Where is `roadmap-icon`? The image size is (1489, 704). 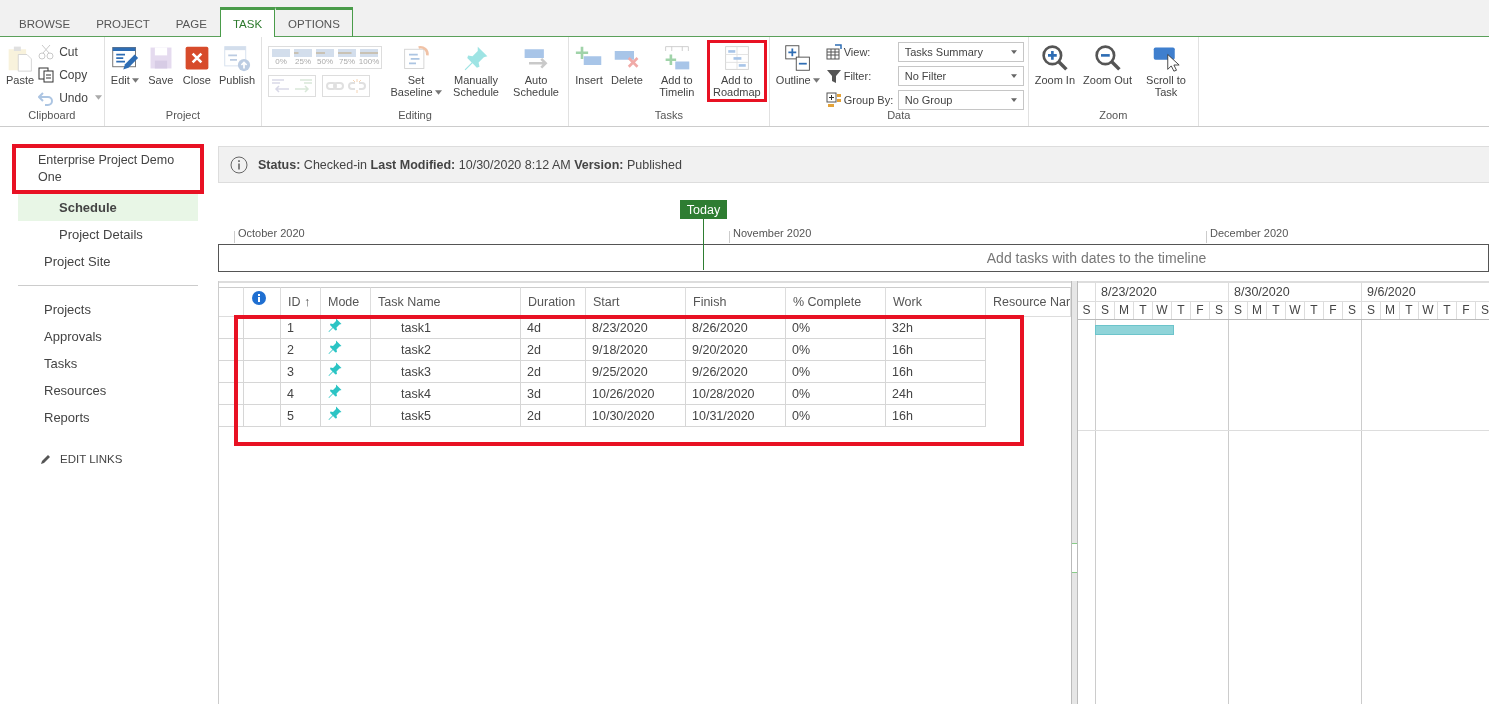
roadmap-icon is located at coordinates (736, 58).